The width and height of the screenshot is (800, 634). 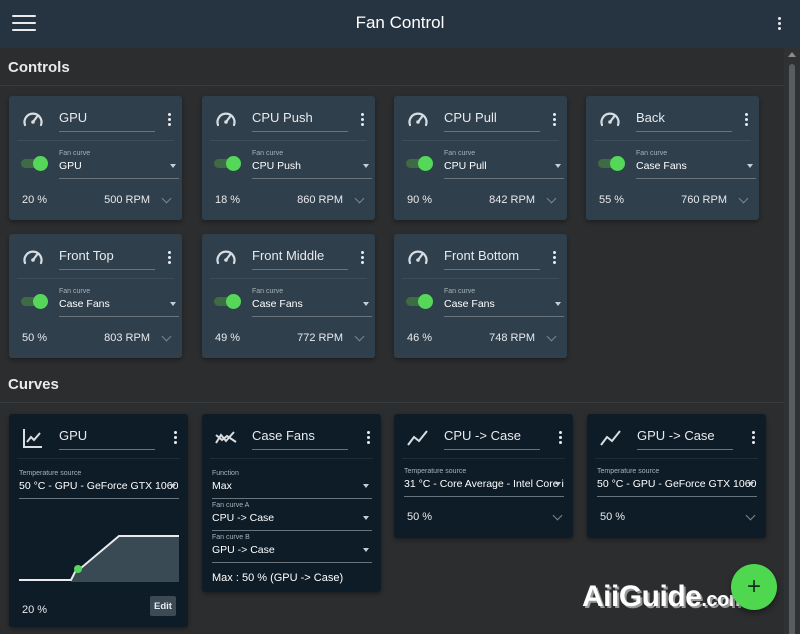 I want to click on fan-percent: 49 %, so click(x=228, y=338).